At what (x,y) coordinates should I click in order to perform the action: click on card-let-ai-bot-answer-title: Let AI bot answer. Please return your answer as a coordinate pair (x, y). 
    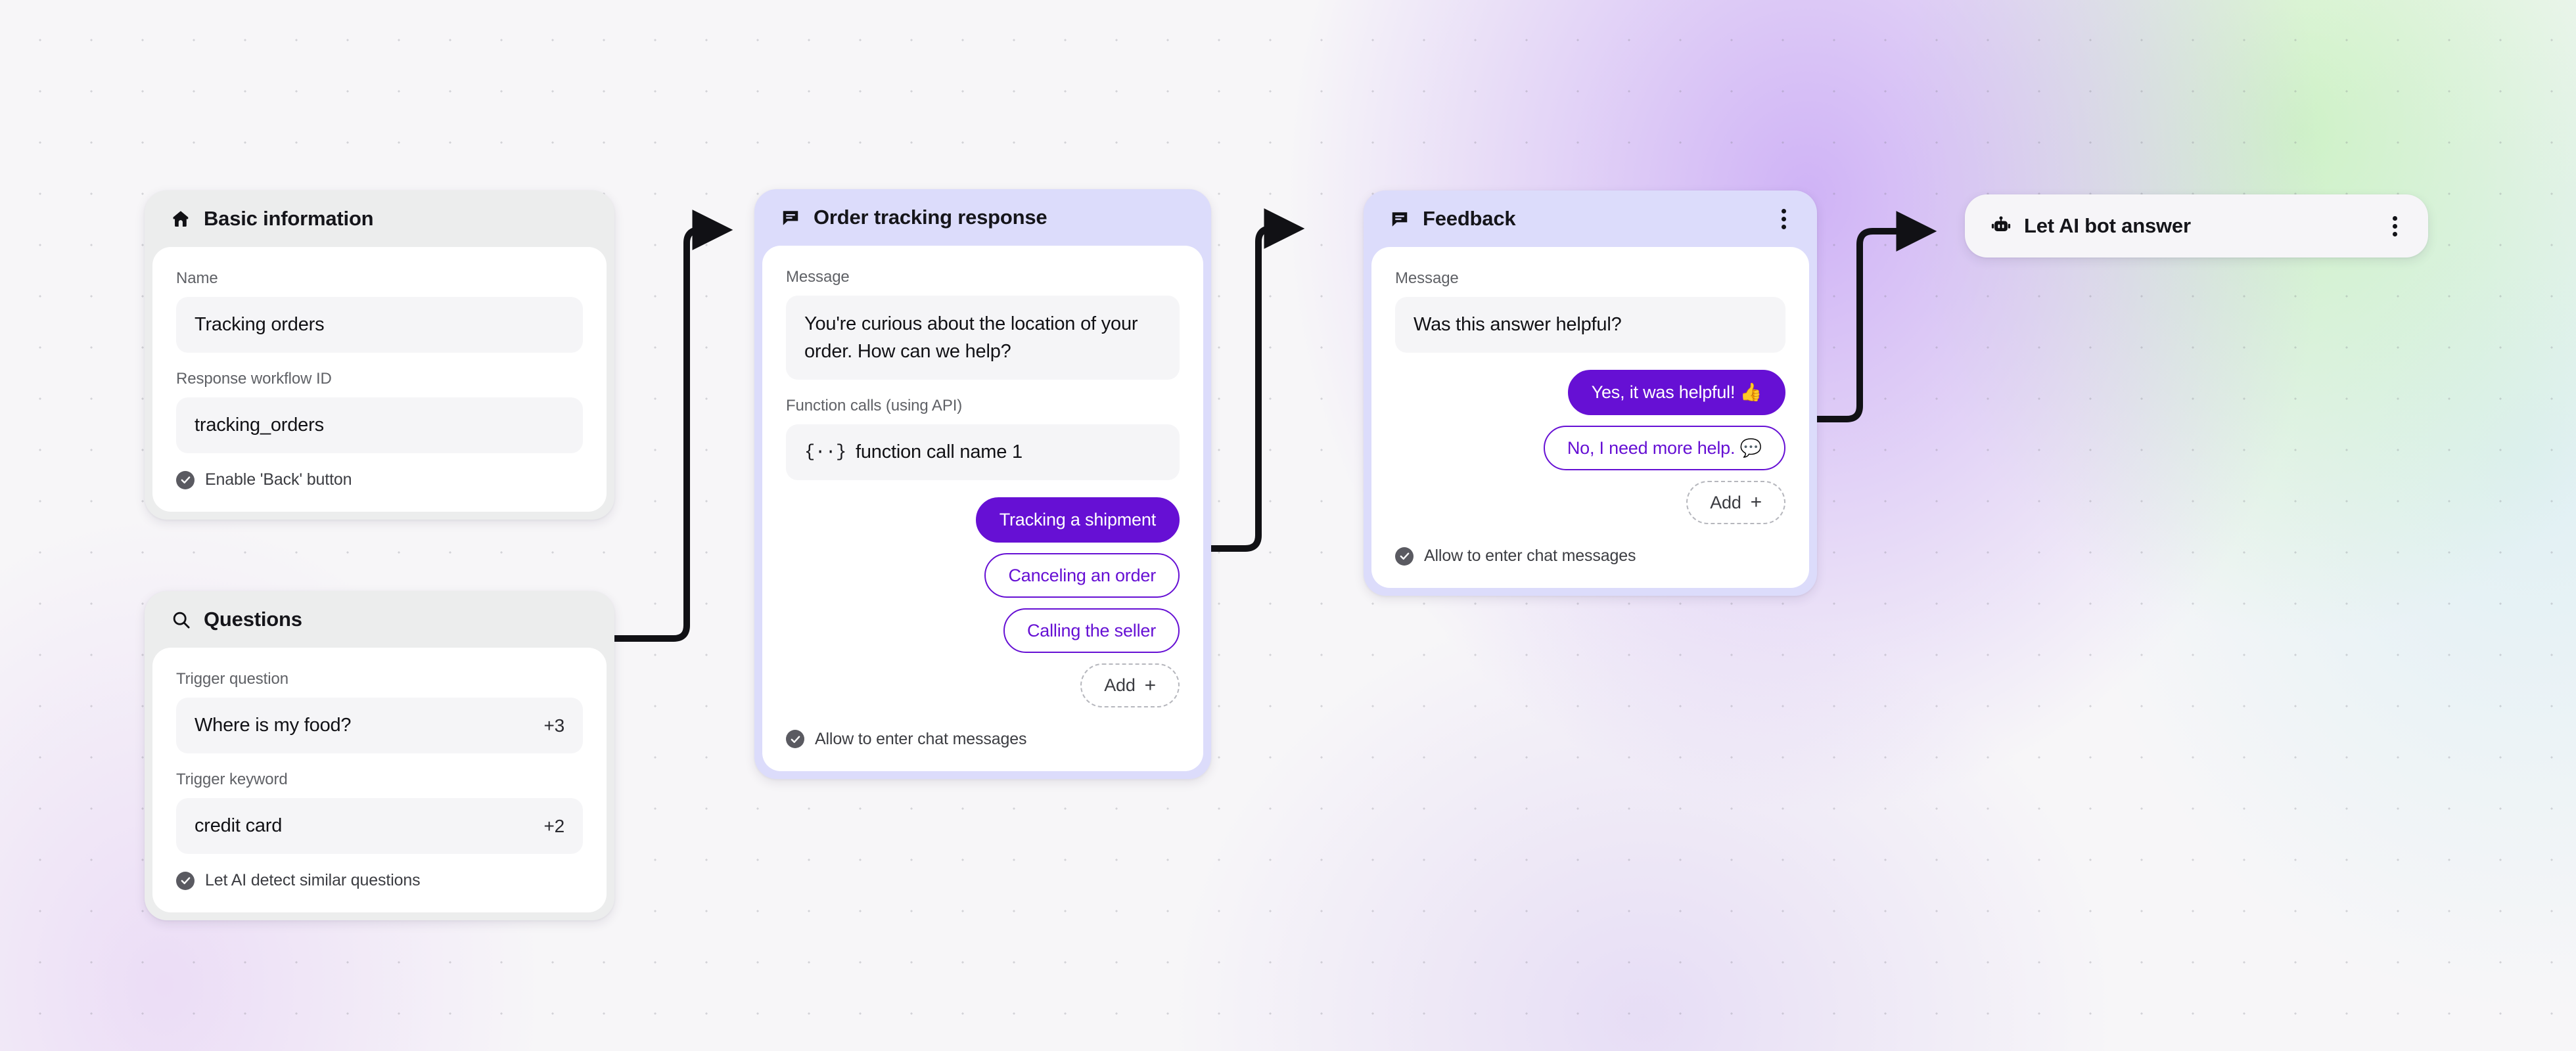
    Looking at the image, I should click on (2107, 225).